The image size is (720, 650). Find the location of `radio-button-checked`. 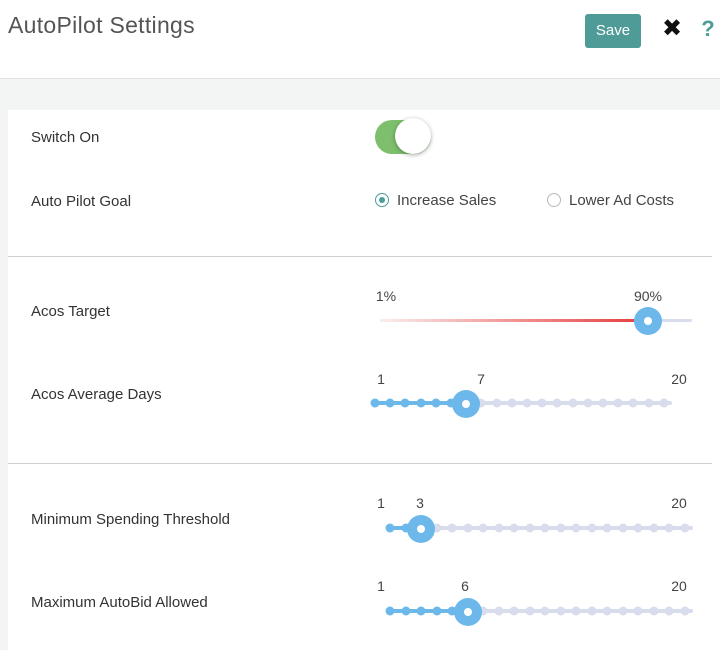

radio-button-checked is located at coordinates (382, 200).